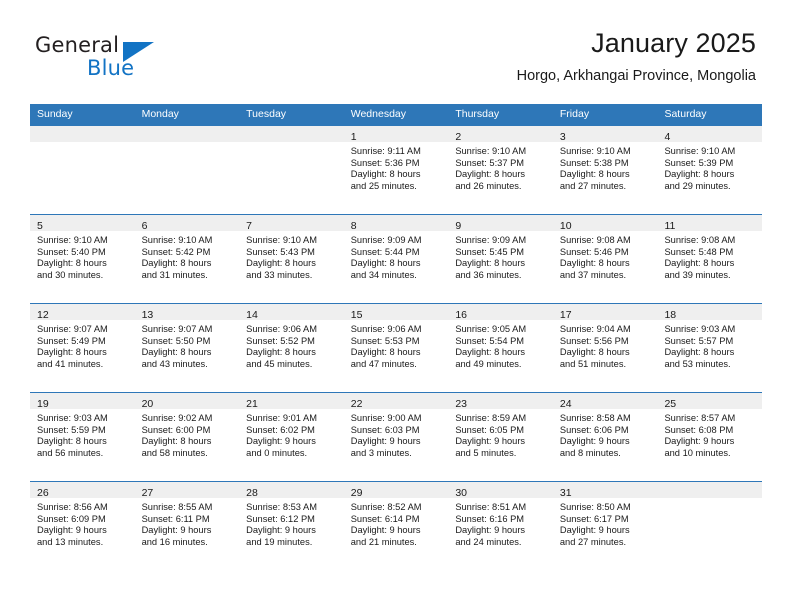  I want to click on day-number-bar: 15, so click(396, 312).